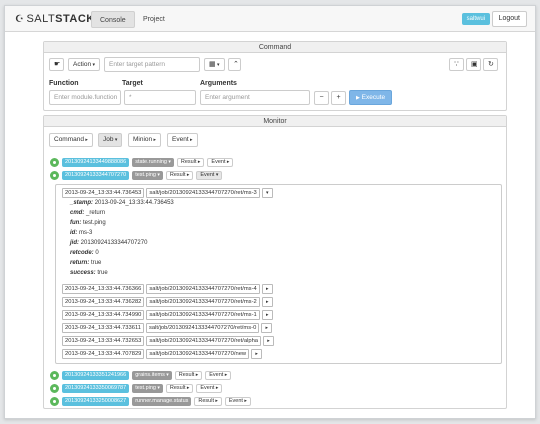 This screenshot has width=540, height=424. Describe the element at coordinates (204, 341) in the screenshot. I see `event-tag: salt/job/20130924133344707270/ret/alpha` at that location.